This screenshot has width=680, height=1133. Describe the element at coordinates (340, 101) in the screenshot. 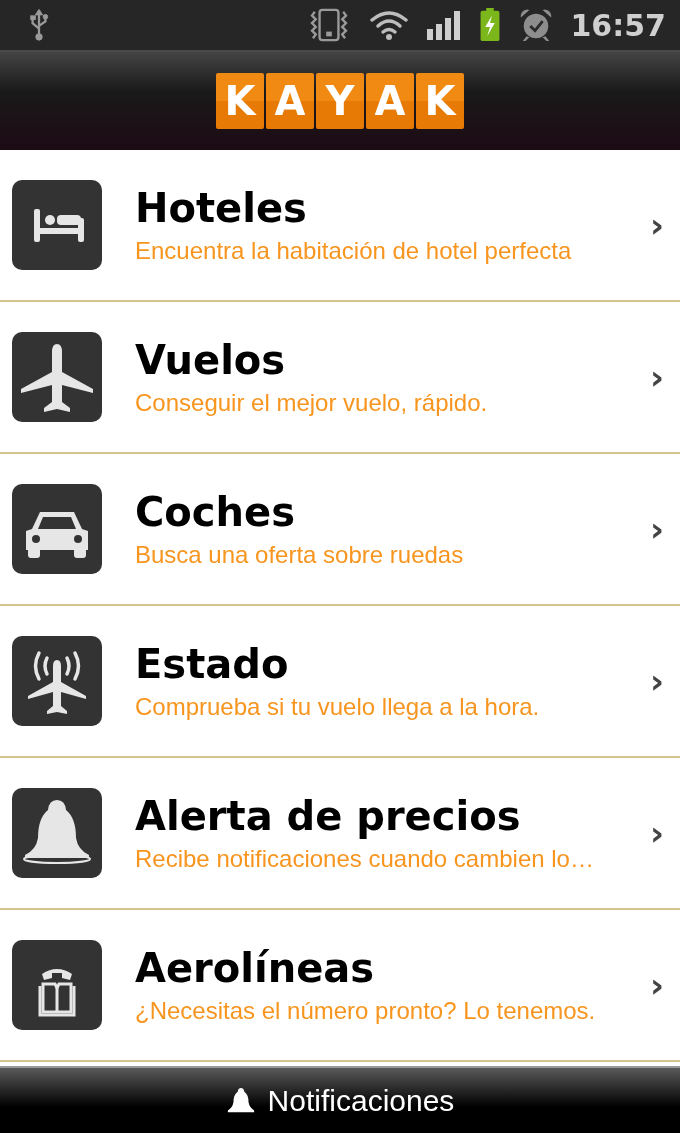

I see `logo-tile: Y` at that location.